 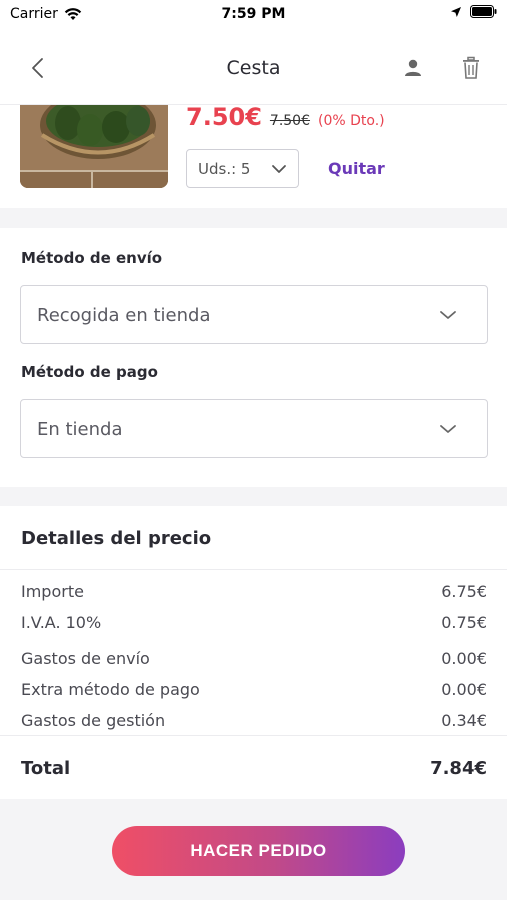 I want to click on total-label: Total, so click(x=46, y=768).